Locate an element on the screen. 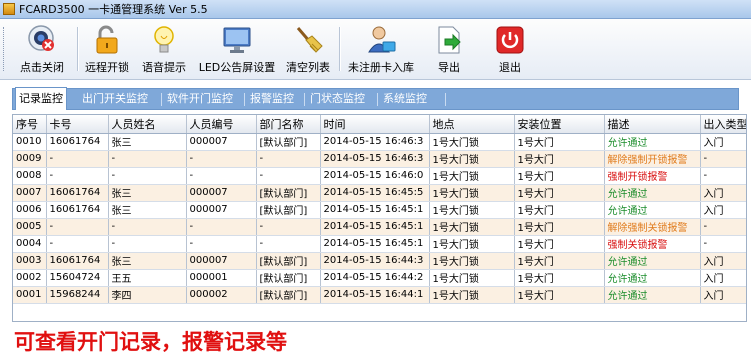  column-header-time: 时间 is located at coordinates (375, 124).